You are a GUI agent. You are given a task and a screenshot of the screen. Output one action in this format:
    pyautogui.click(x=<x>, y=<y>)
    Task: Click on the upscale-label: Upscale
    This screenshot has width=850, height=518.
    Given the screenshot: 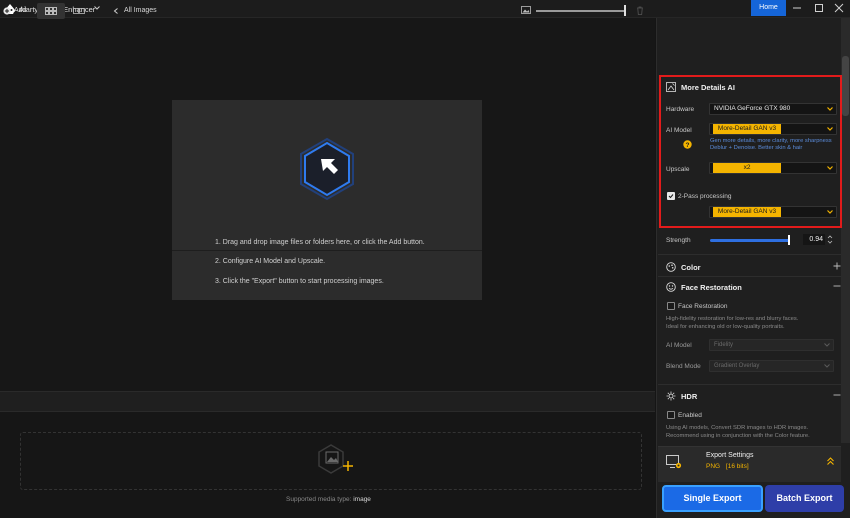 What is the action you would take?
    pyautogui.click(x=678, y=169)
    